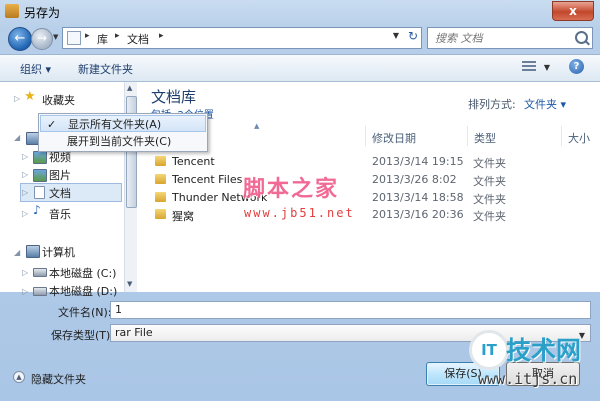 The height and width of the screenshot is (401, 600). I want to click on toolbar: 组织 ▾ 新建文件夹 ▼ ?, so click(300, 68).